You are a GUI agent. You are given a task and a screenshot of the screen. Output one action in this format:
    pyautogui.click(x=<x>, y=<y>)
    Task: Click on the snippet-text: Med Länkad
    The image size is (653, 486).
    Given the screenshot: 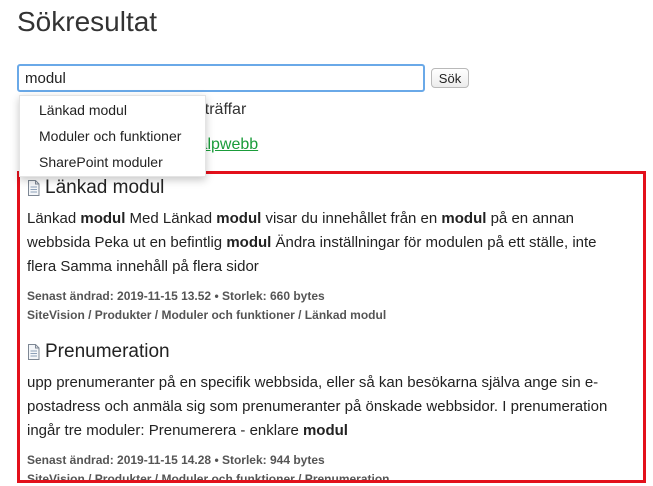 What is the action you would take?
    pyautogui.click(x=171, y=218)
    